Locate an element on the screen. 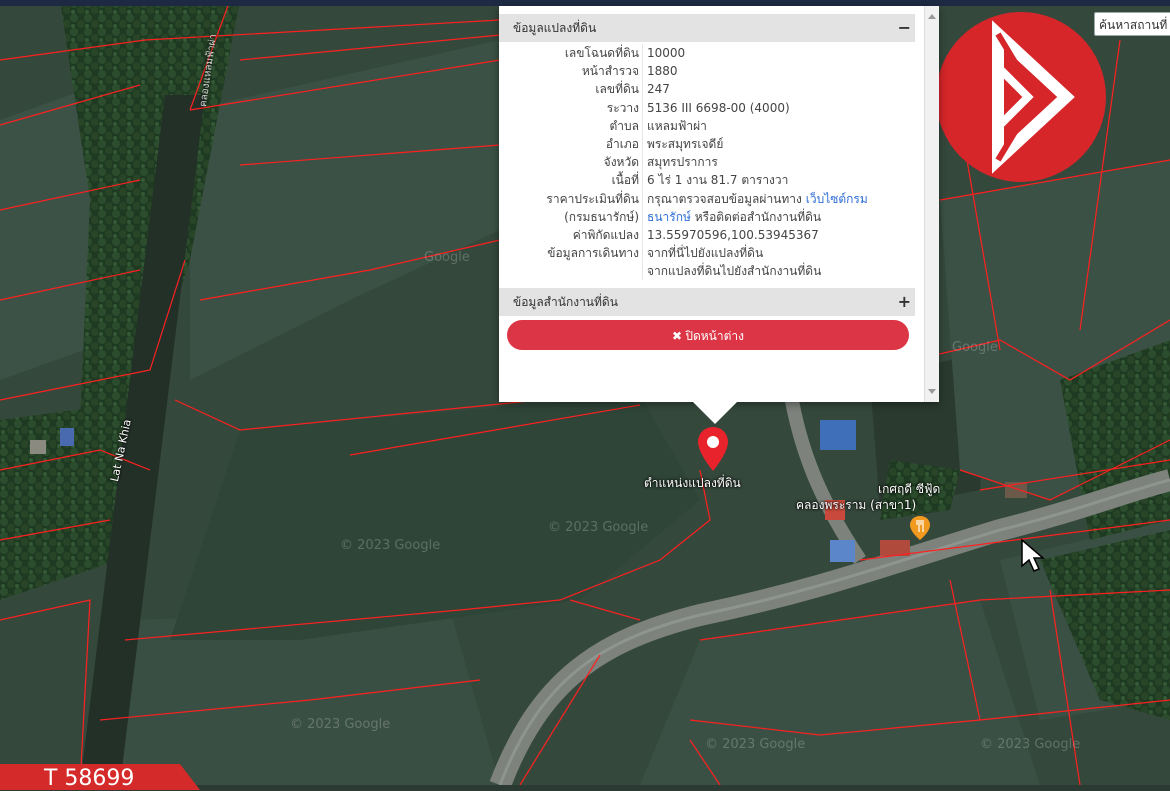 The image size is (1170, 791). row-key: ระวาง is located at coordinates (622, 107).